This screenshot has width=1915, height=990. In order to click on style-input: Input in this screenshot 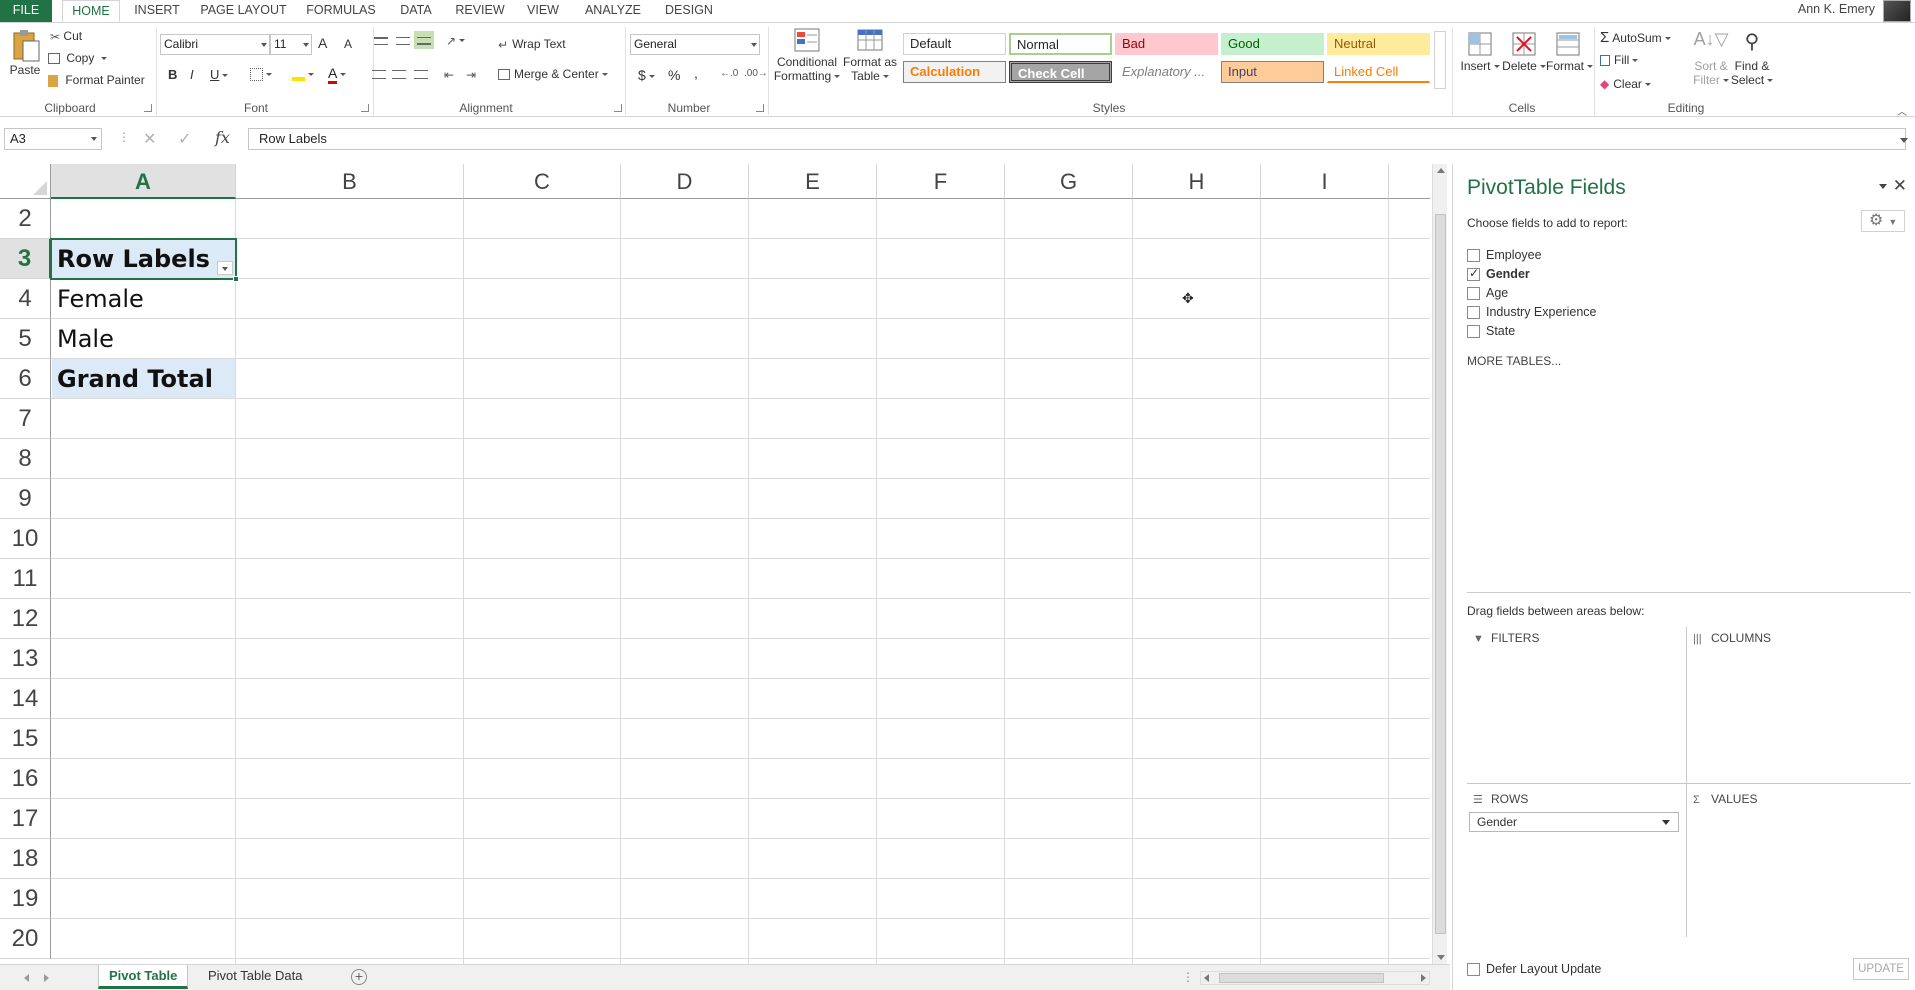, I will do `click(1272, 72)`.